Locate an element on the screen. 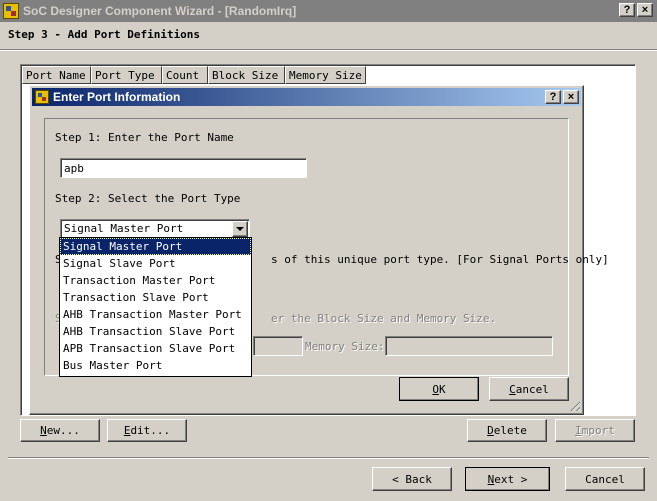 The image size is (657, 501). back-button-label: < Back is located at coordinates (412, 479).